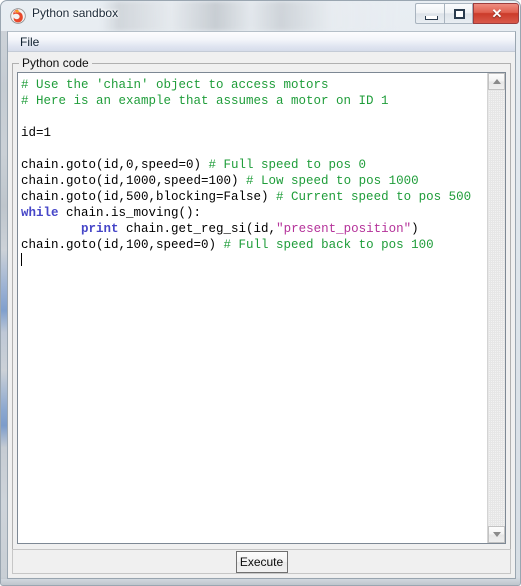 The image size is (521, 586). What do you see at coordinates (130, 213) in the screenshot?
I see `code-token: chain.is_moving():` at bounding box center [130, 213].